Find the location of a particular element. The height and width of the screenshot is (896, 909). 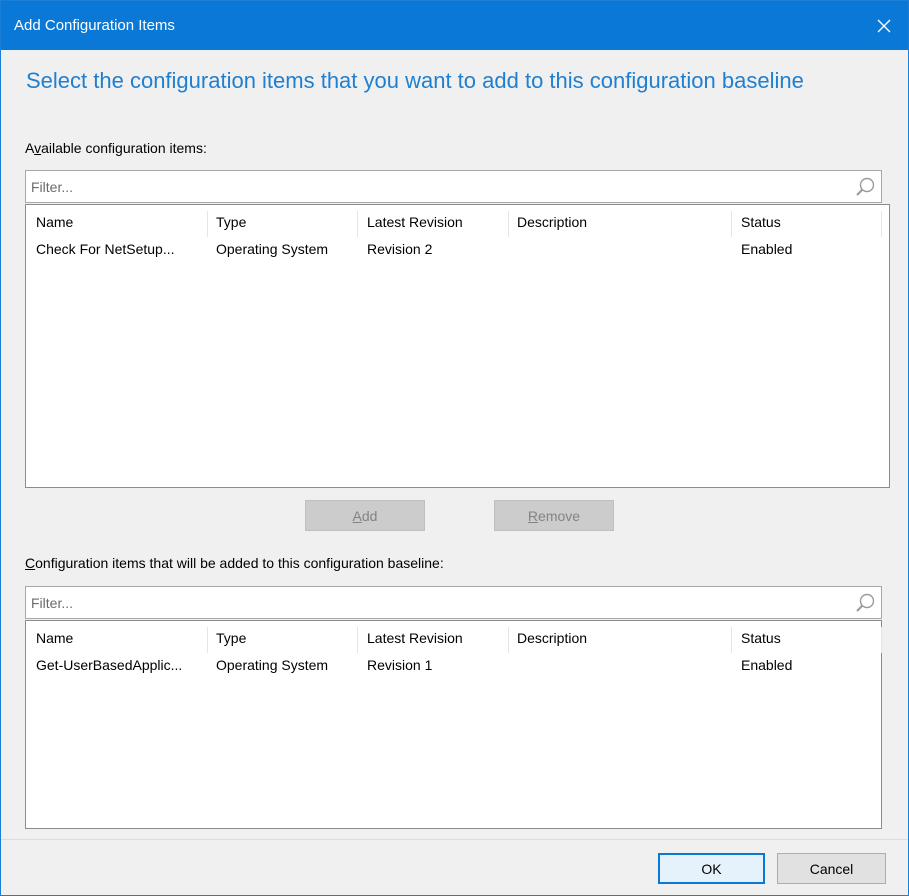

available-filter-input is located at coordinates (431, 187).